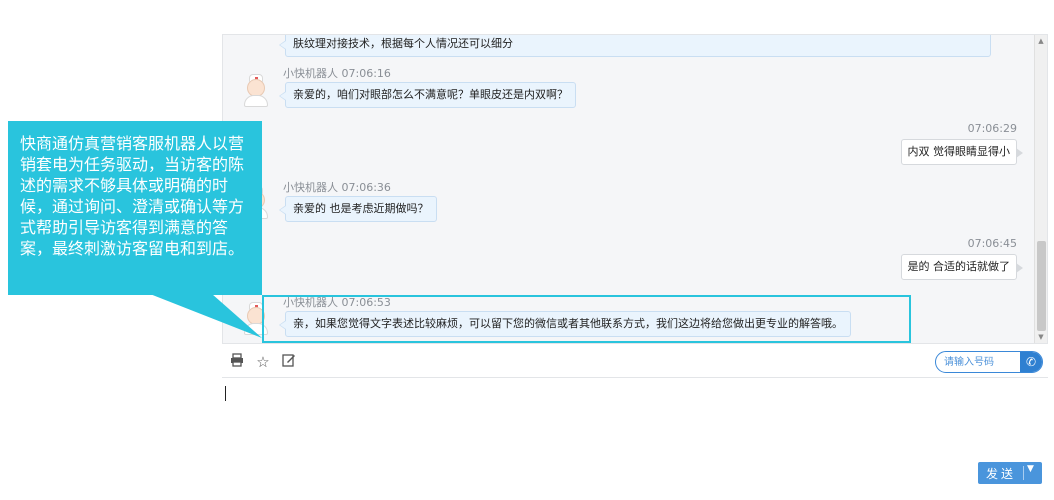 The image size is (1054, 500). I want to click on message-time: 07:06:29, so click(992, 128).